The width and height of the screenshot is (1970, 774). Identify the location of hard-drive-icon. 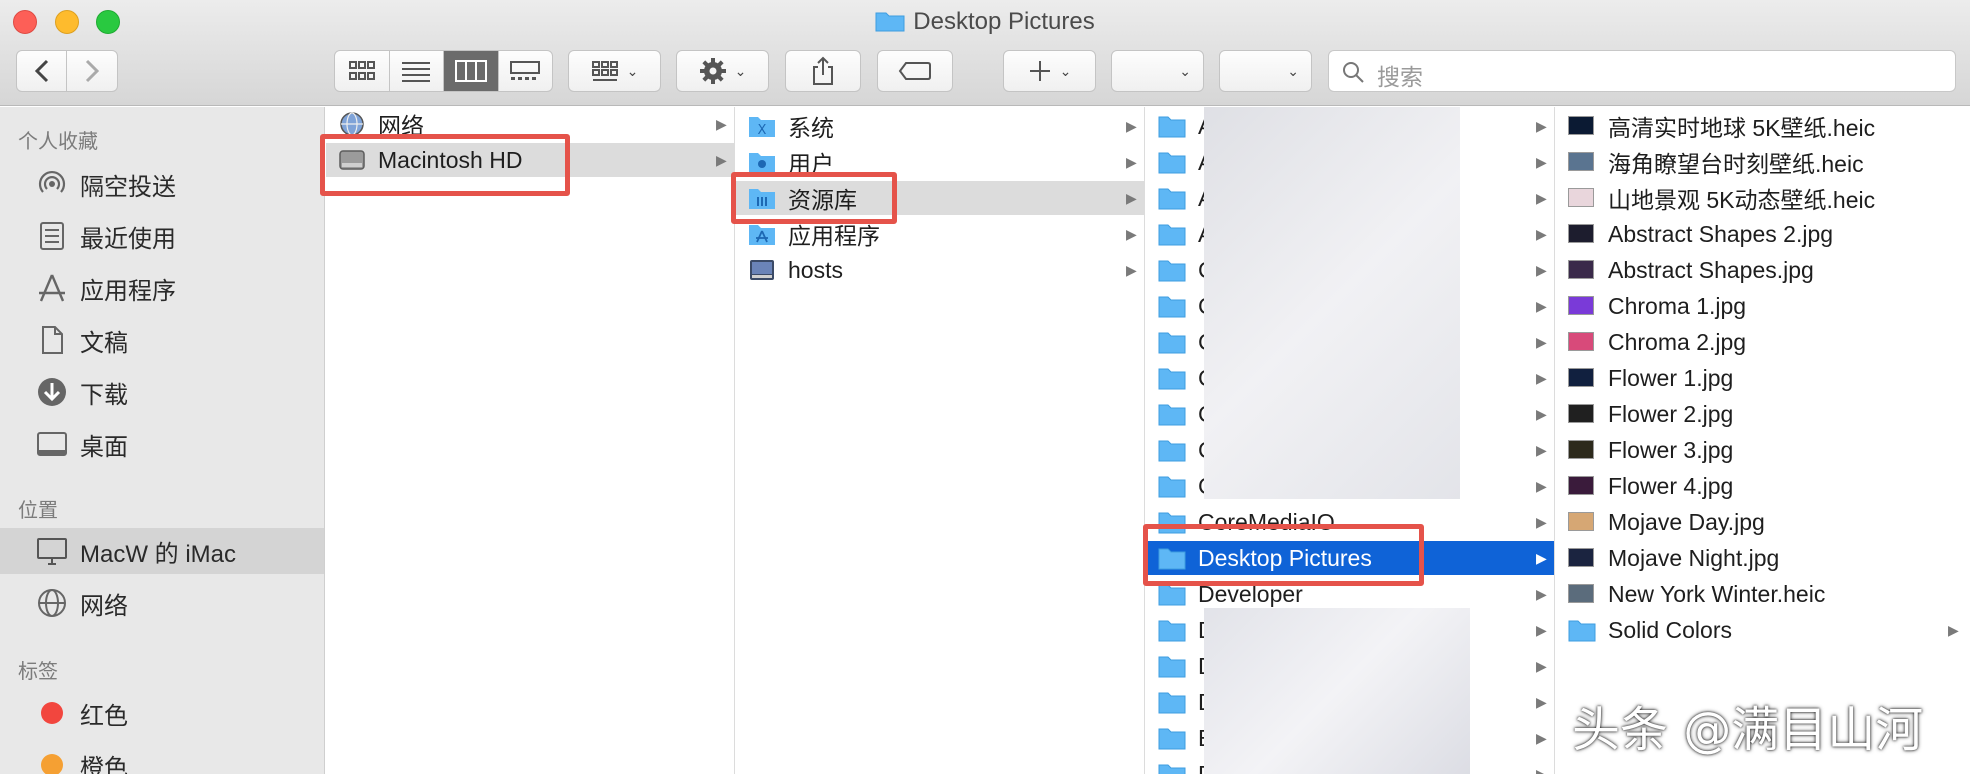
(352, 160).